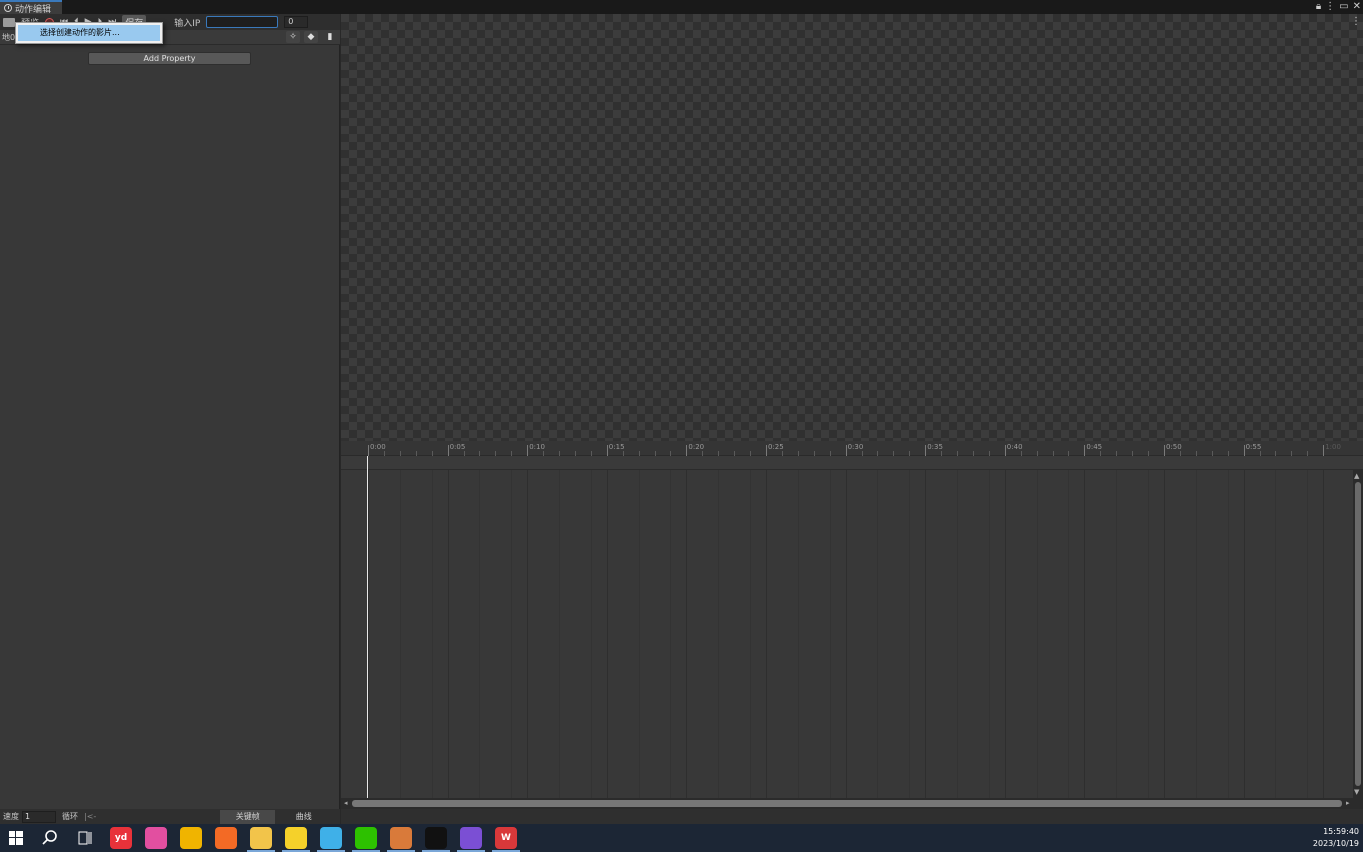 The height and width of the screenshot is (852, 1363). Describe the element at coordinates (852, 463) in the screenshot. I see `keyframe-strip` at that location.